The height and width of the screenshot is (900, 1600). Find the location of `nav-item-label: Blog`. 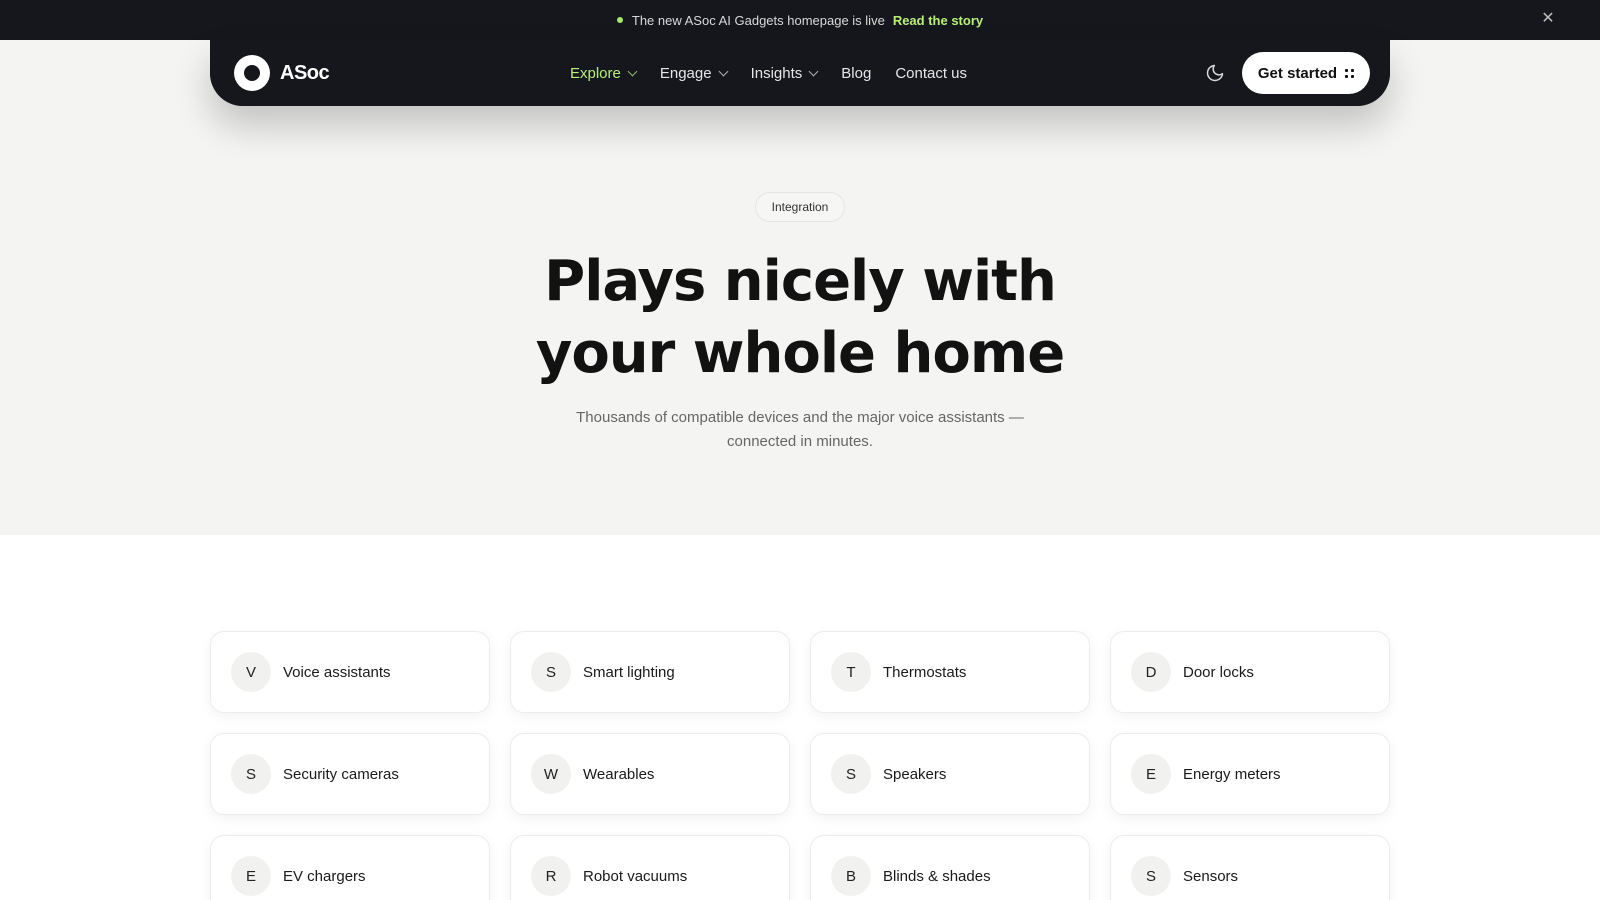

nav-item-label: Blog is located at coordinates (856, 73).